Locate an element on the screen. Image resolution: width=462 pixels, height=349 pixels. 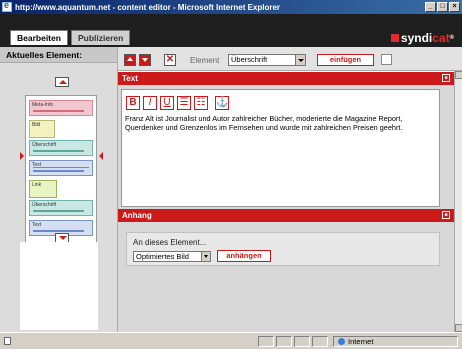
element-toolbar: ✕ Element Überschrift einfügen is located at coordinates (290, 59).